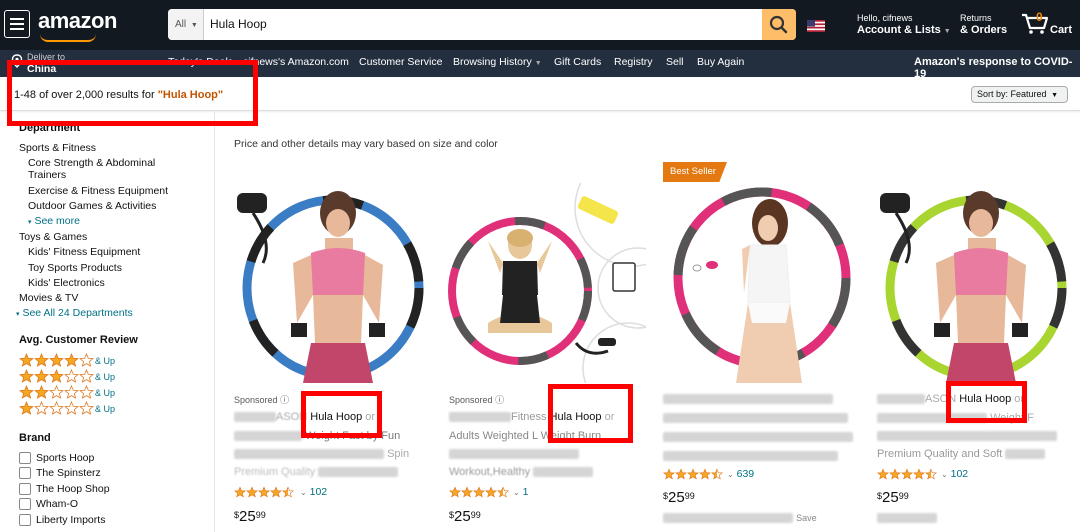  What do you see at coordinates (57, 148) in the screenshot?
I see `dept-sports-fitness: Sports & Fitness` at bounding box center [57, 148].